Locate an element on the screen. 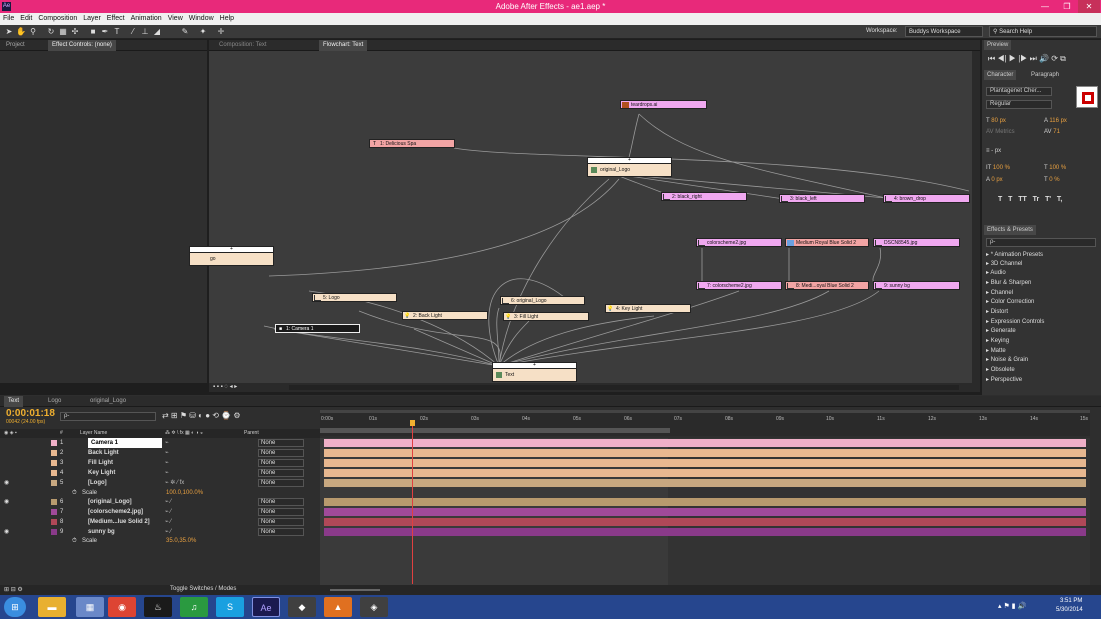 The height and width of the screenshot is (619, 1101). pen-tool-icon: ✒ is located at coordinates (105, 32).